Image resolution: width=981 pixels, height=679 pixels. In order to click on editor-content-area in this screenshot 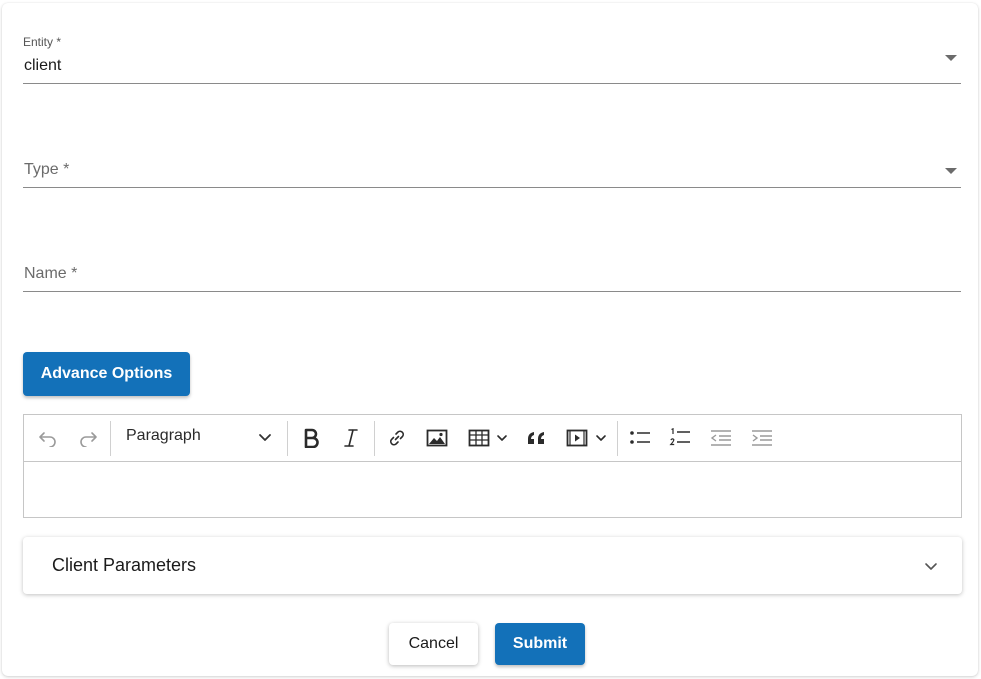, I will do `click(492, 490)`.